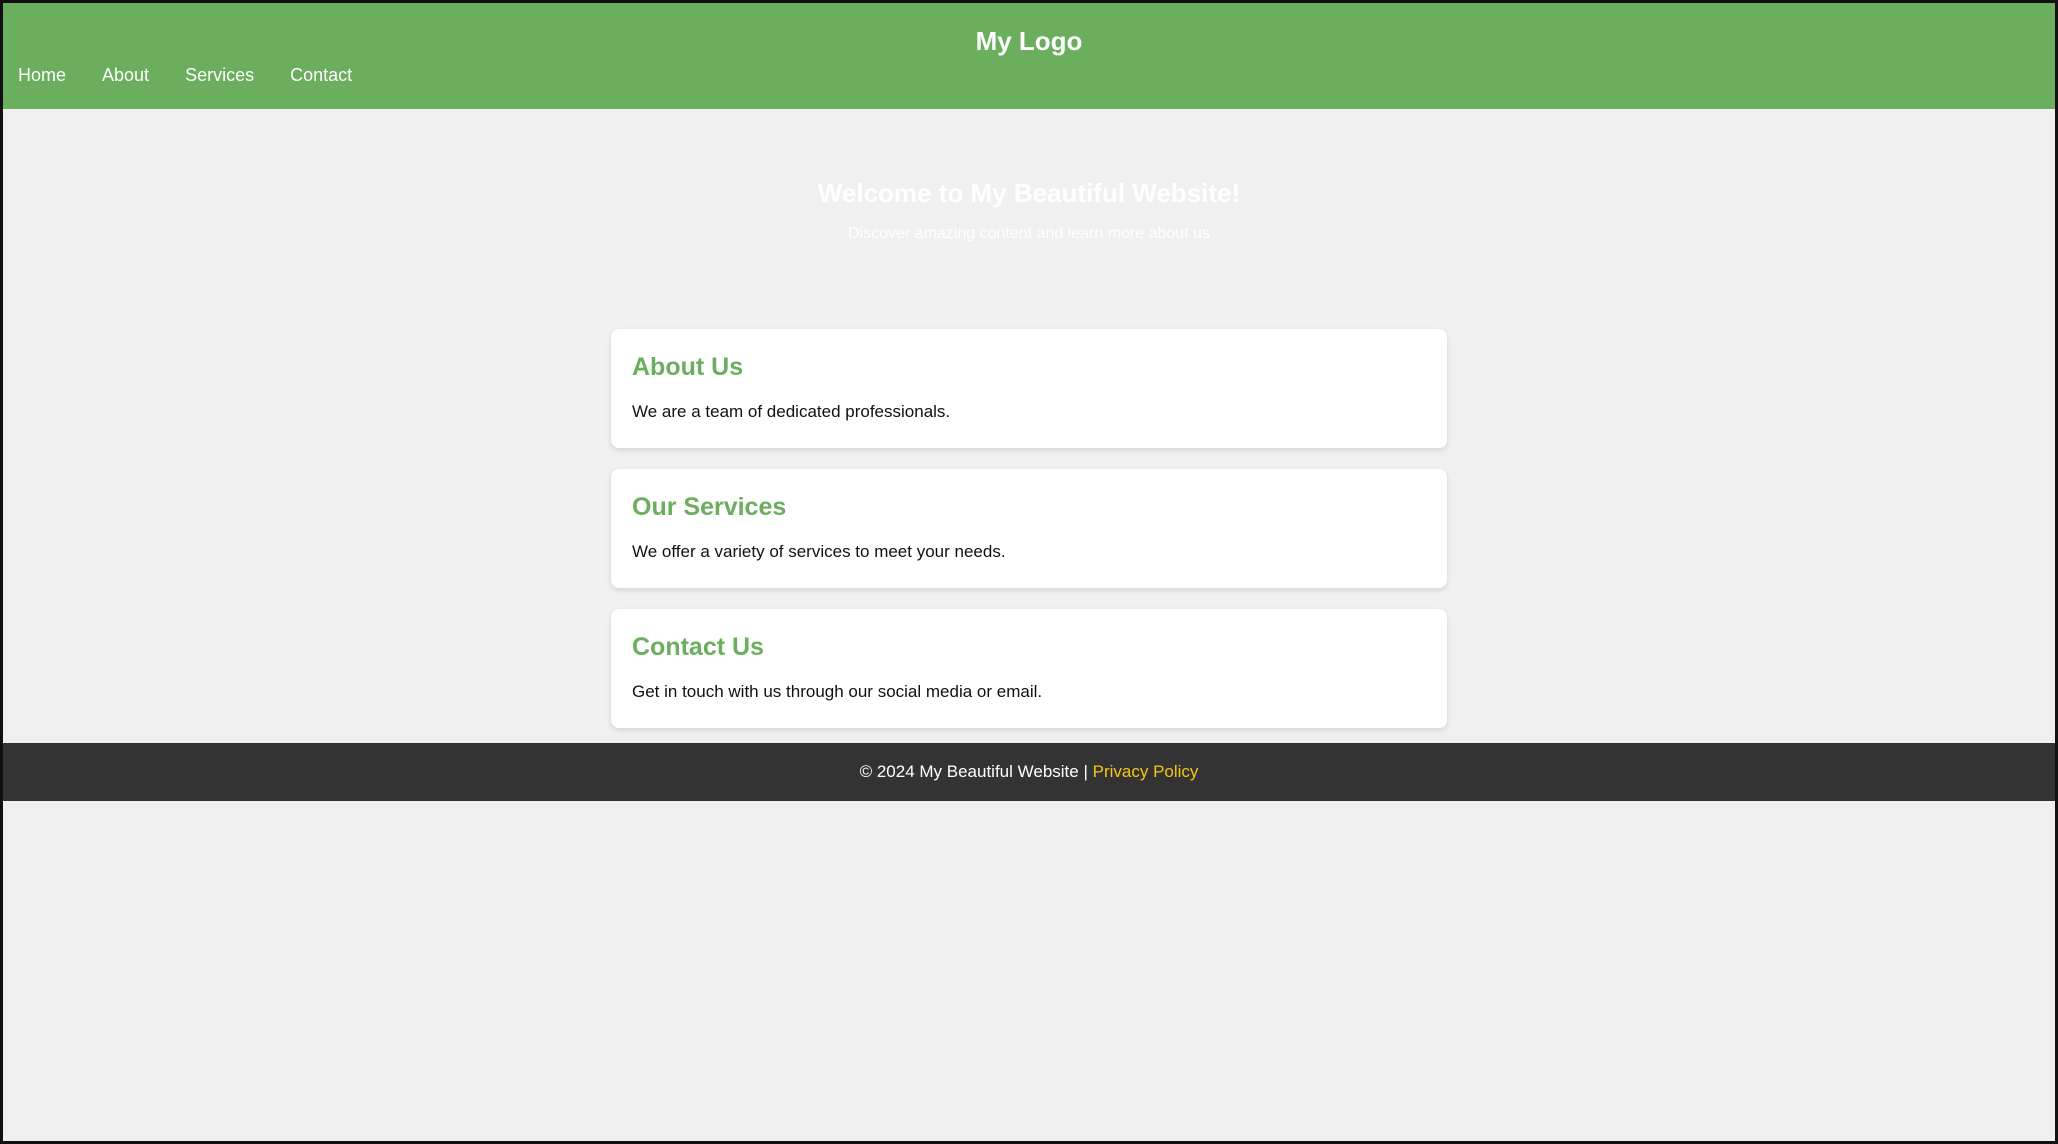 Image resolution: width=2058 pixels, height=1144 pixels. I want to click on nav-contact: Contact, so click(339, 75).